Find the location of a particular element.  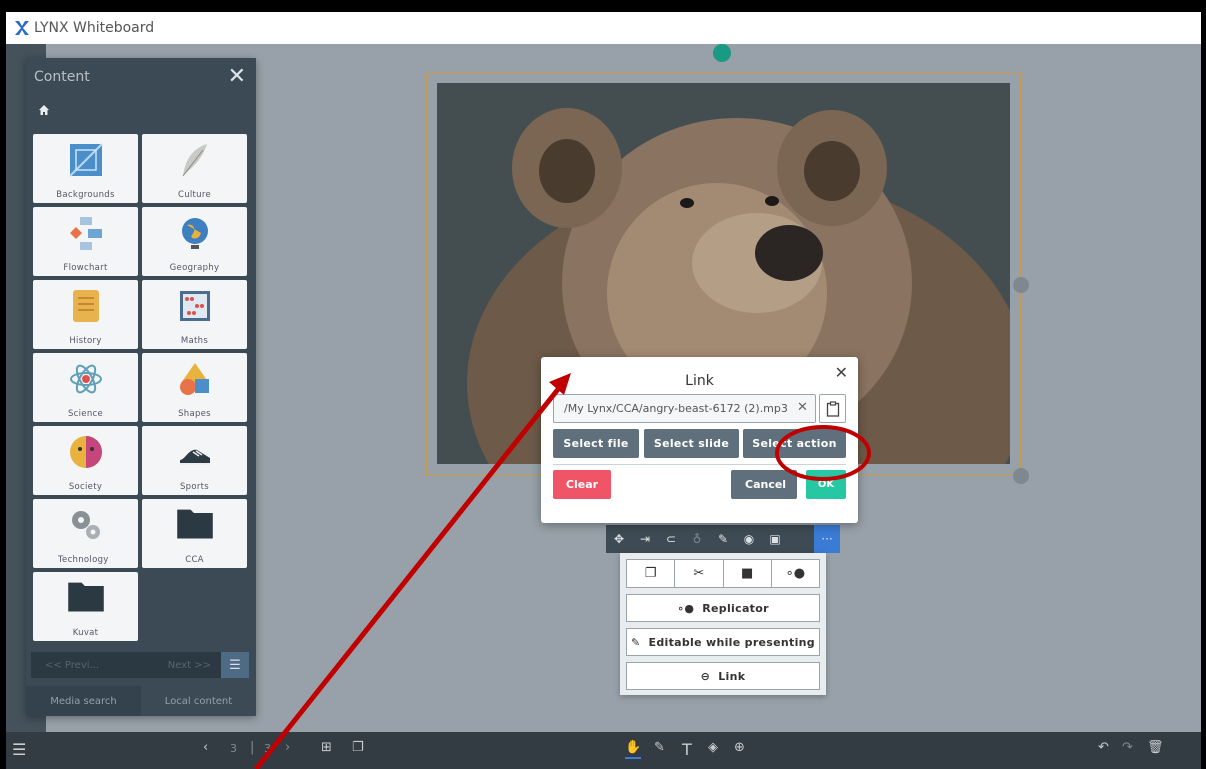

clear-button: Clear is located at coordinates (582, 484).